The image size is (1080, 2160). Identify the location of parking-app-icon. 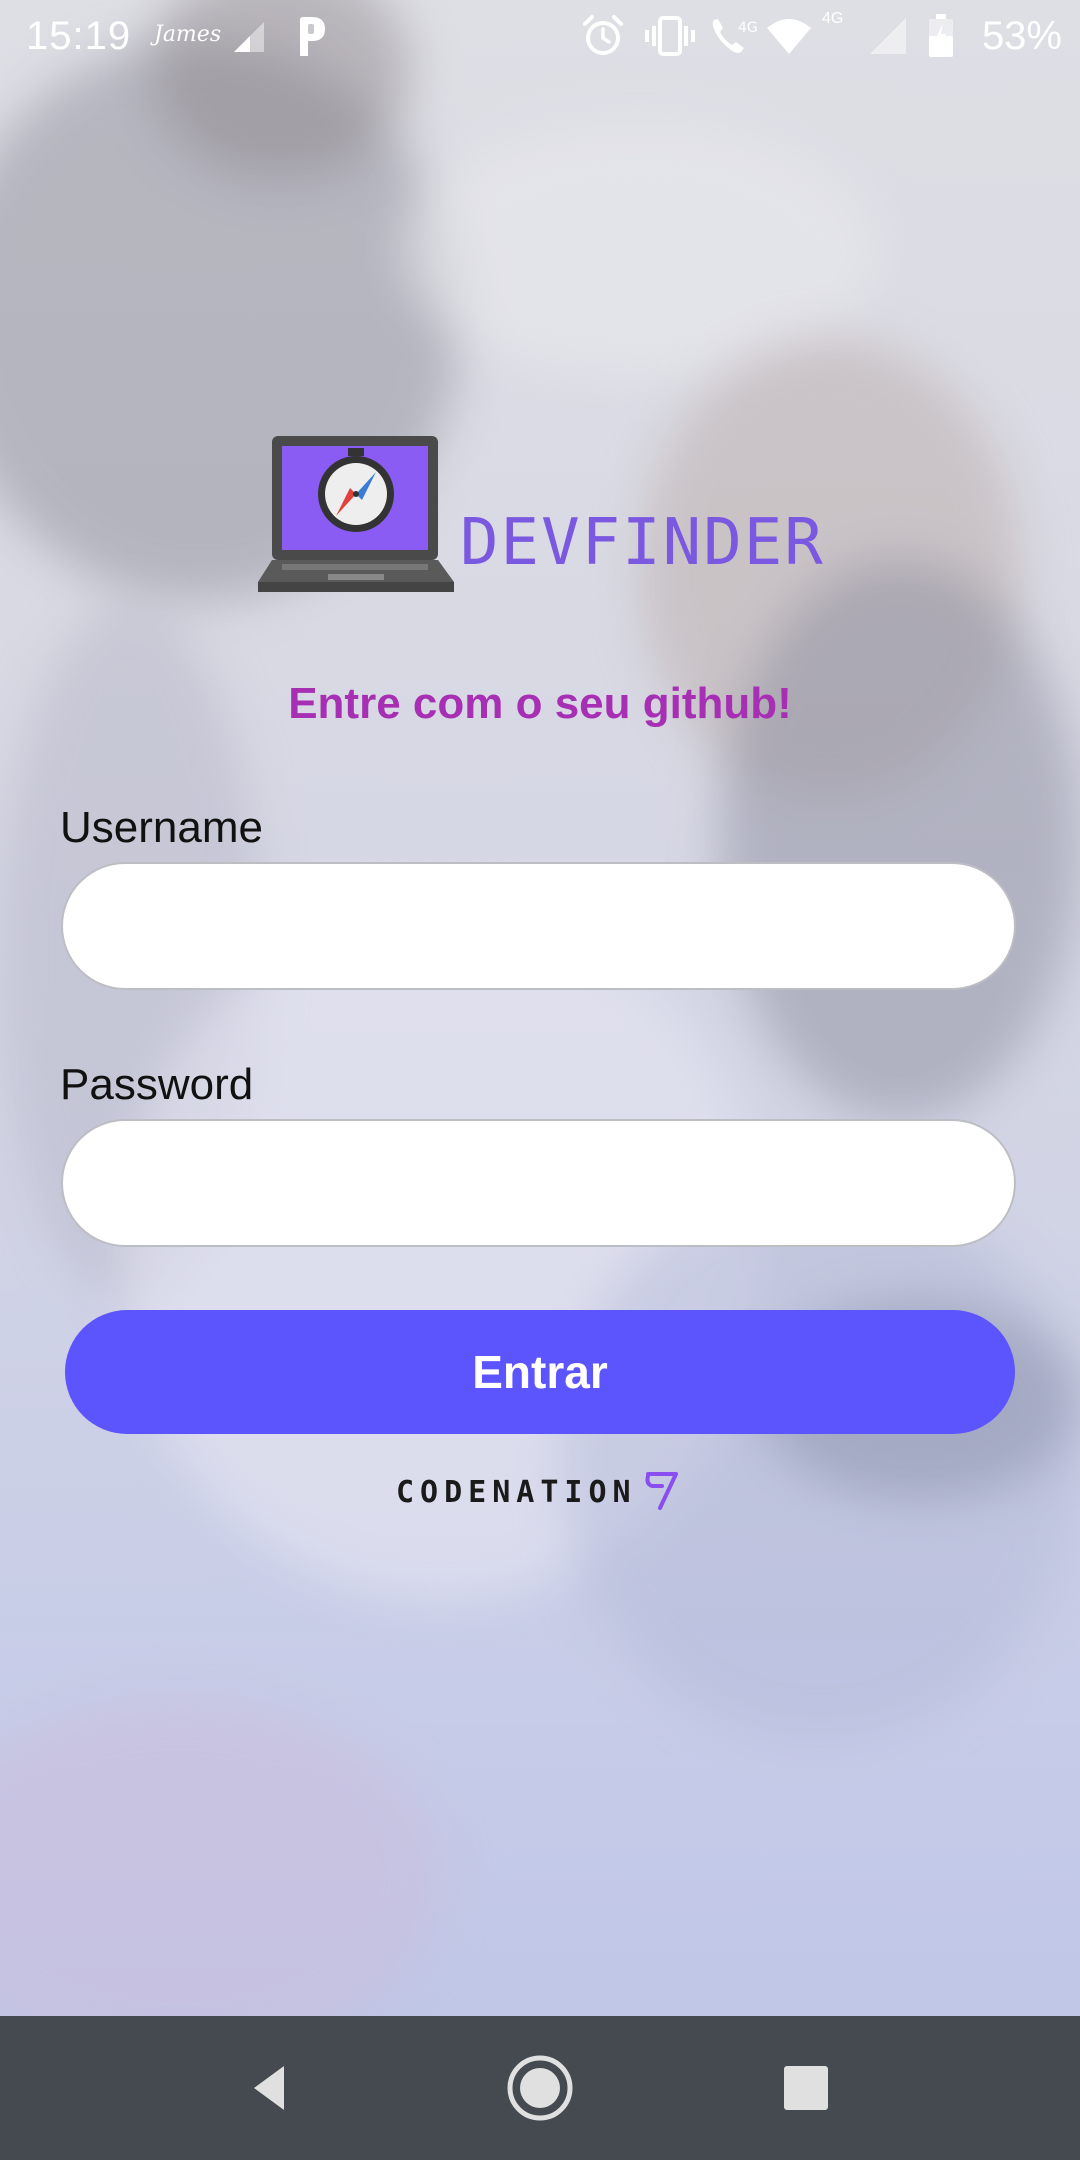
(311, 38).